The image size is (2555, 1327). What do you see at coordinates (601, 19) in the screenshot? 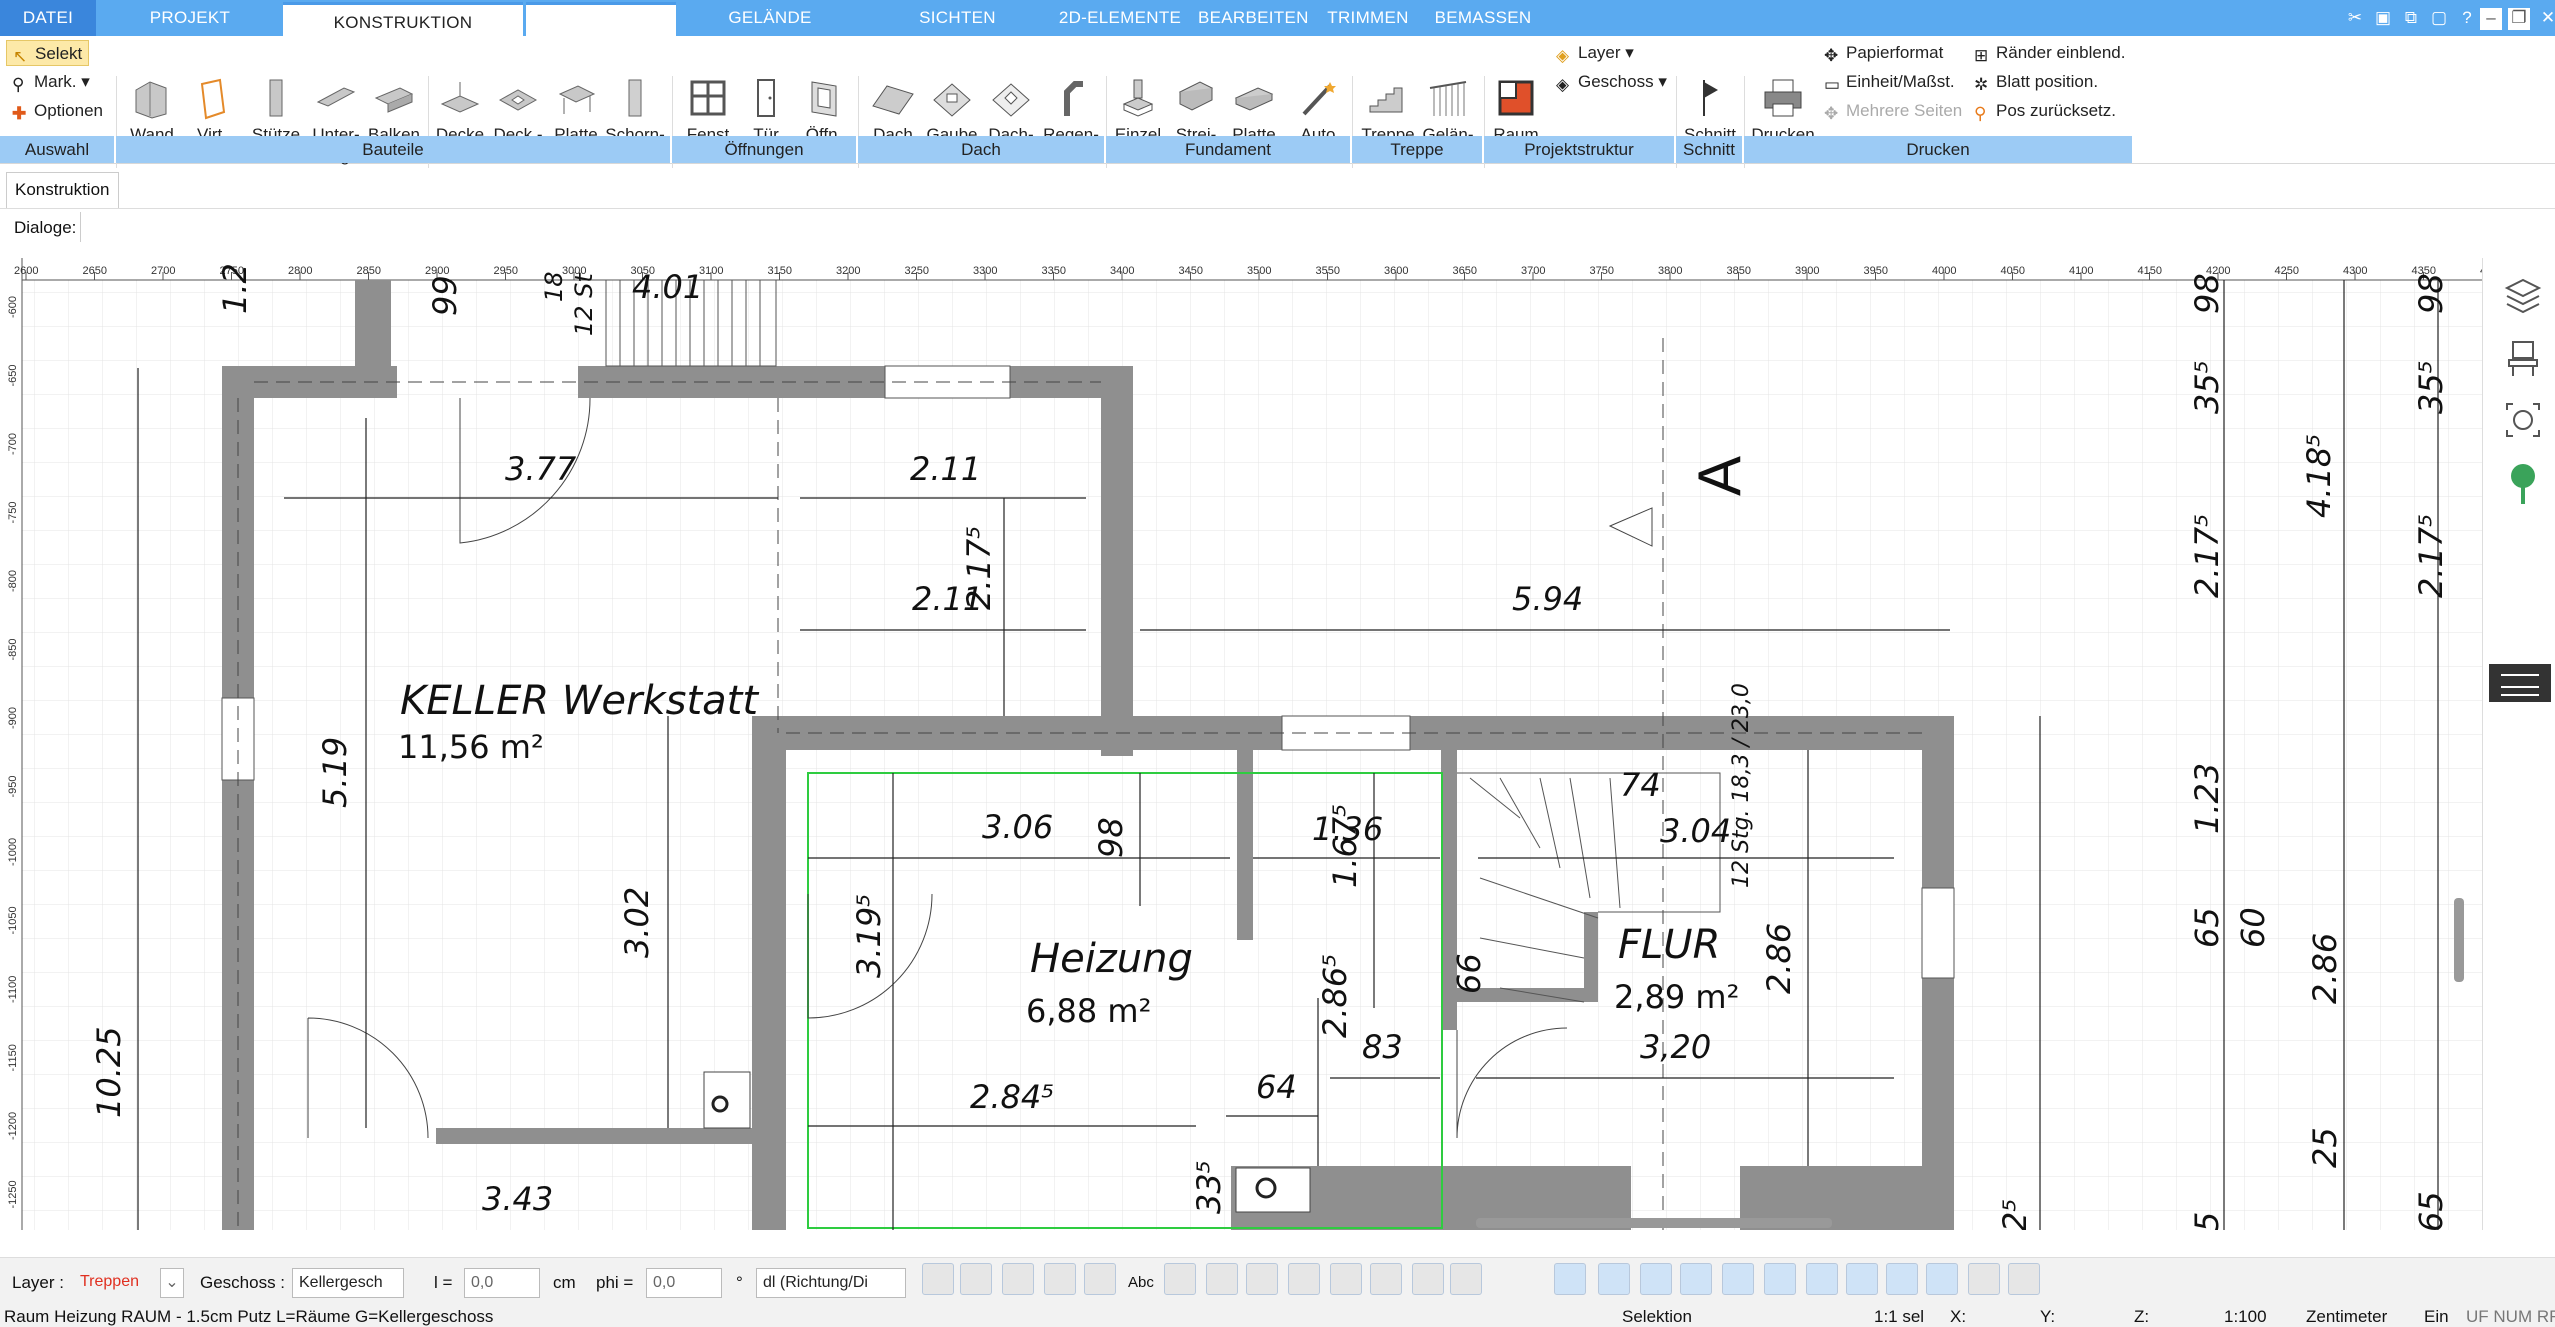
I see `tab-blank` at bounding box center [601, 19].